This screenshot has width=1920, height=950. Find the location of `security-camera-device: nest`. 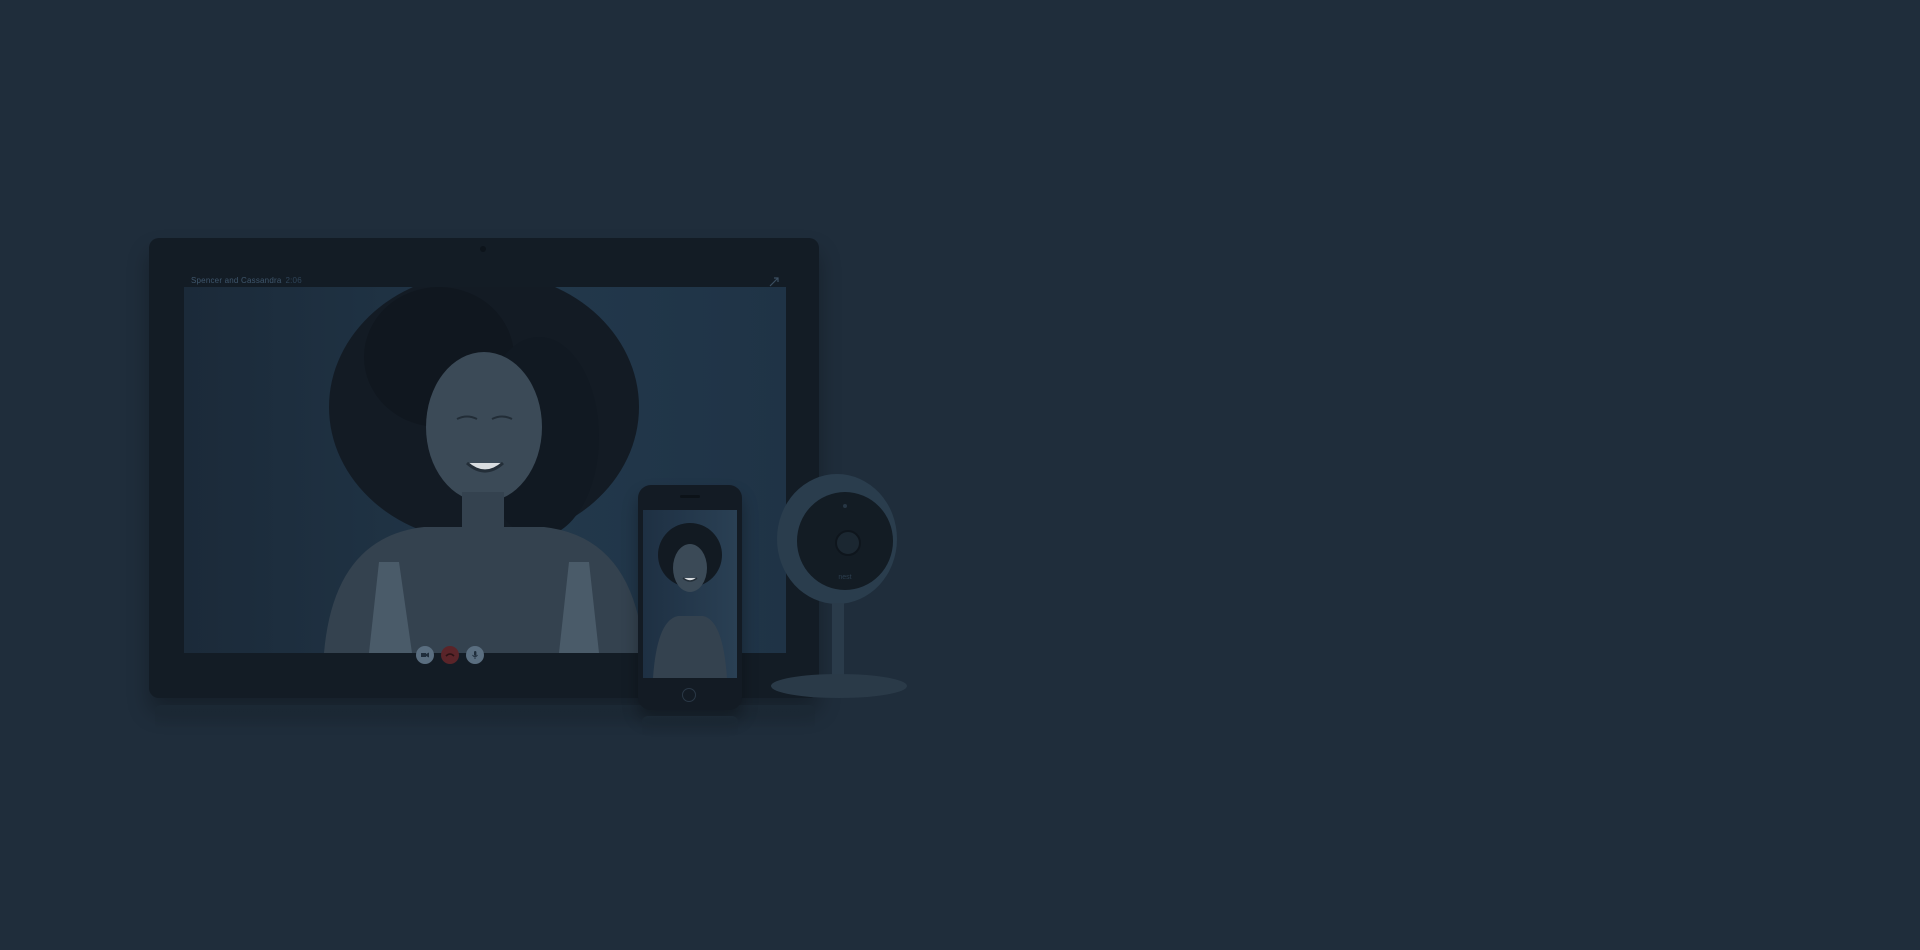

security-camera-device: nest is located at coordinates (840, 593).